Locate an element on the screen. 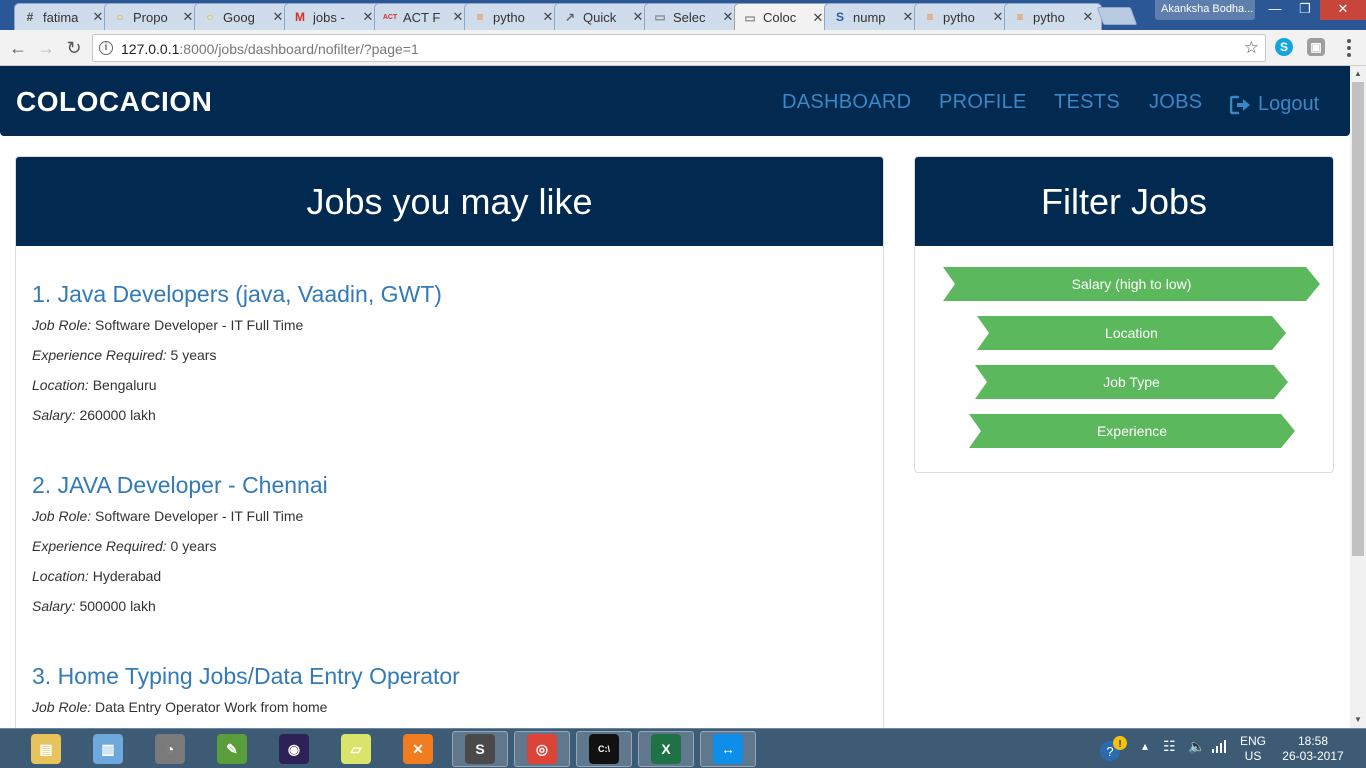 This screenshot has height=768, width=1366. job-experience-value: 0 years is located at coordinates (193, 546).